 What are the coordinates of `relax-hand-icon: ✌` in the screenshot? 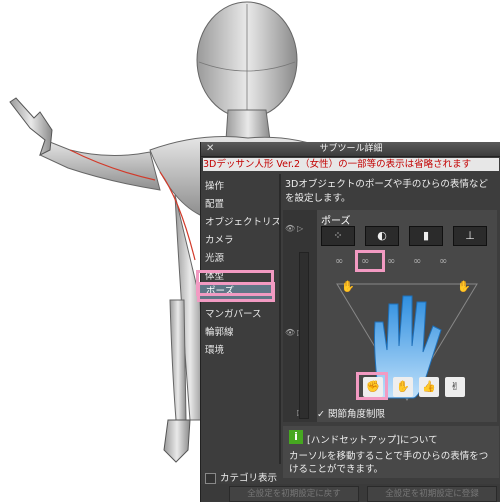 It's located at (455, 387).